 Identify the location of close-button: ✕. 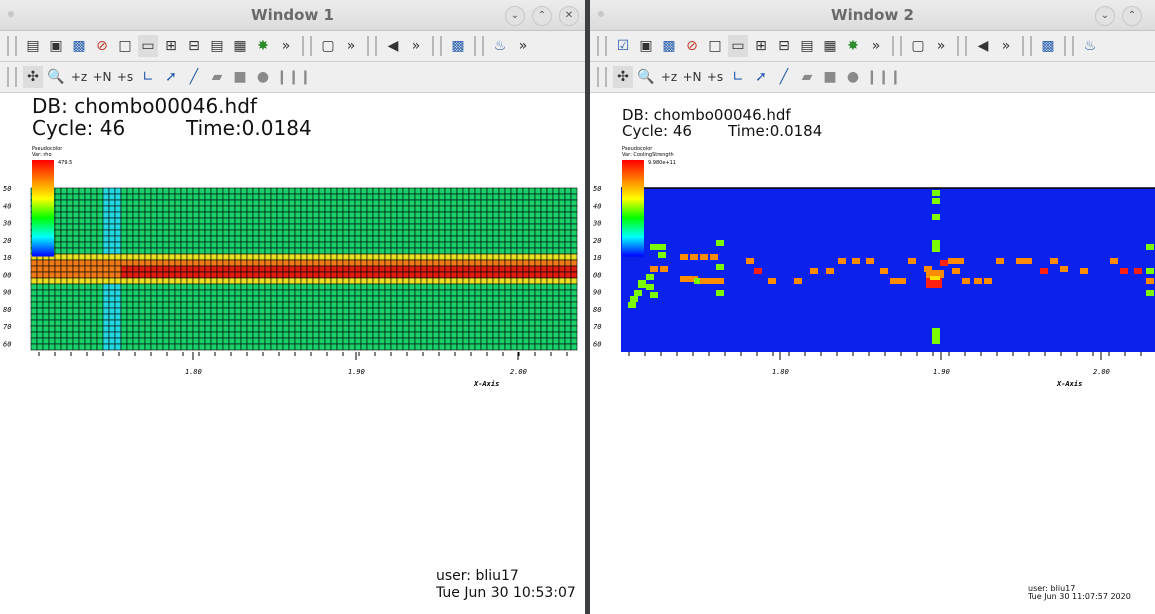
(569, 16).